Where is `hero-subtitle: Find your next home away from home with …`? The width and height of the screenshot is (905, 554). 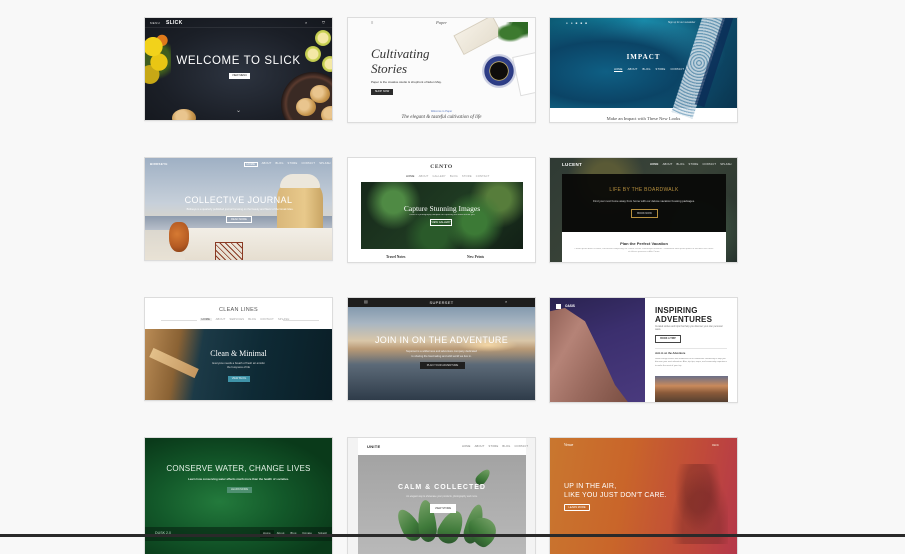 hero-subtitle: Find your next home away from home with … is located at coordinates (644, 201).